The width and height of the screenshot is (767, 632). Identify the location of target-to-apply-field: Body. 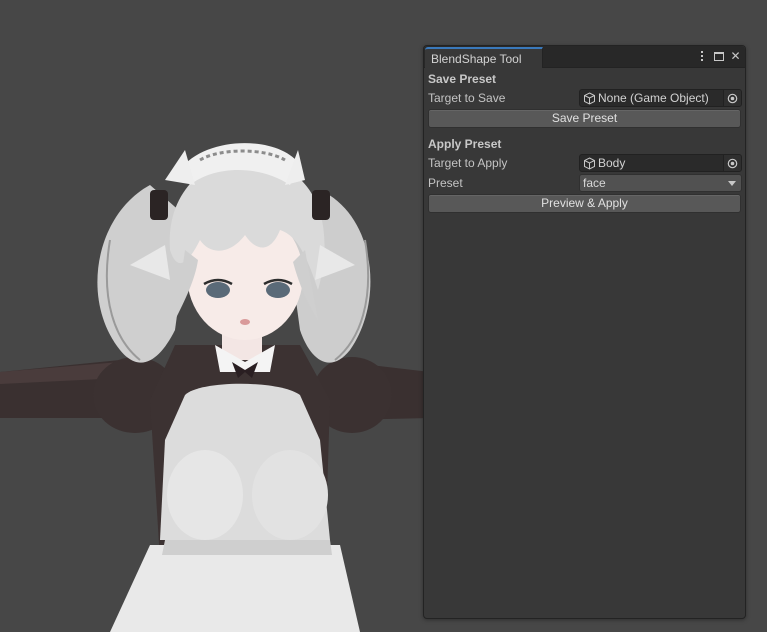
(660, 163).